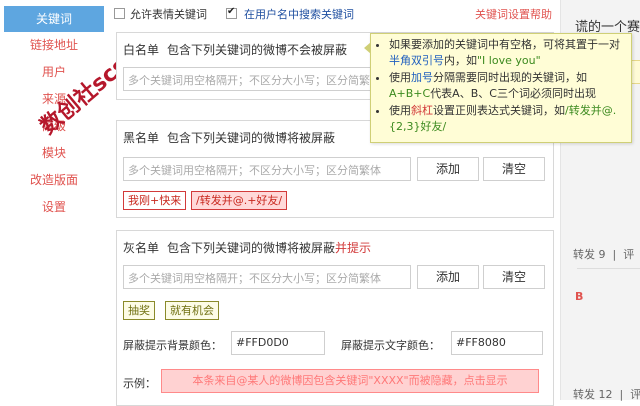  What do you see at coordinates (278, 343) in the screenshot?
I see `bg-color-input: #FFD0D0` at bounding box center [278, 343].